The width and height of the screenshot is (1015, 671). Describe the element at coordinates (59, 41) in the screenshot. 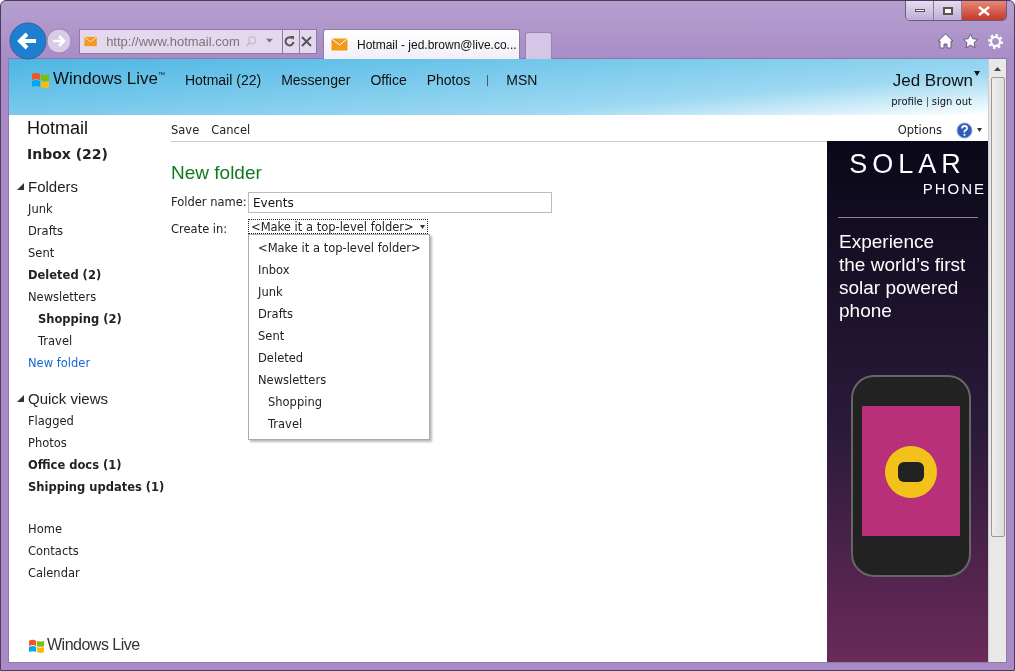

I see `forward-button` at that location.